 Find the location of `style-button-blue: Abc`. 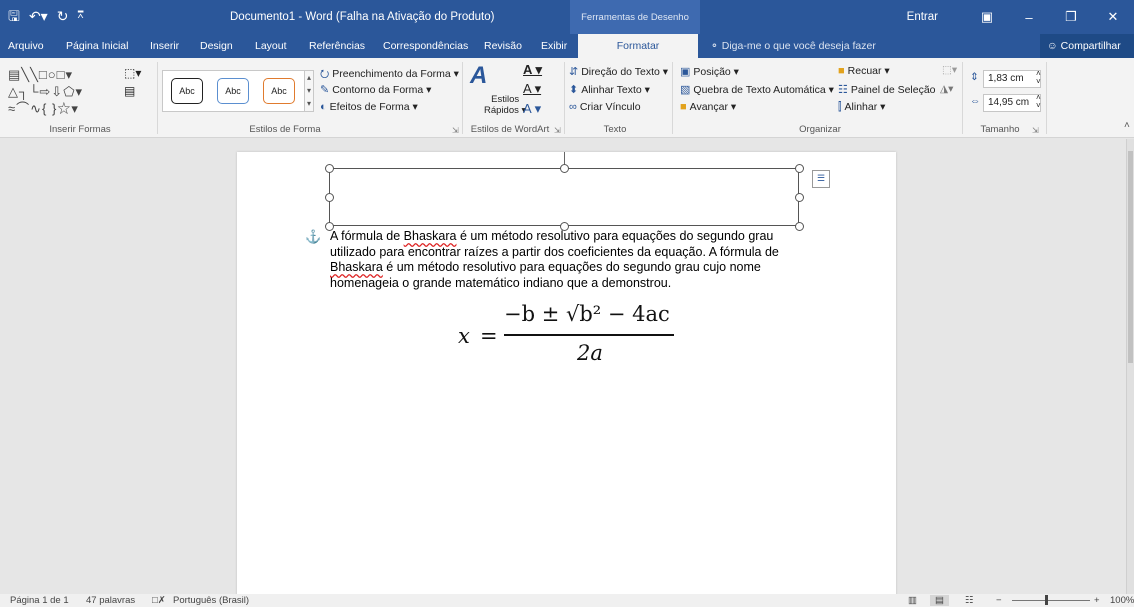

style-button-blue: Abc is located at coordinates (233, 91).